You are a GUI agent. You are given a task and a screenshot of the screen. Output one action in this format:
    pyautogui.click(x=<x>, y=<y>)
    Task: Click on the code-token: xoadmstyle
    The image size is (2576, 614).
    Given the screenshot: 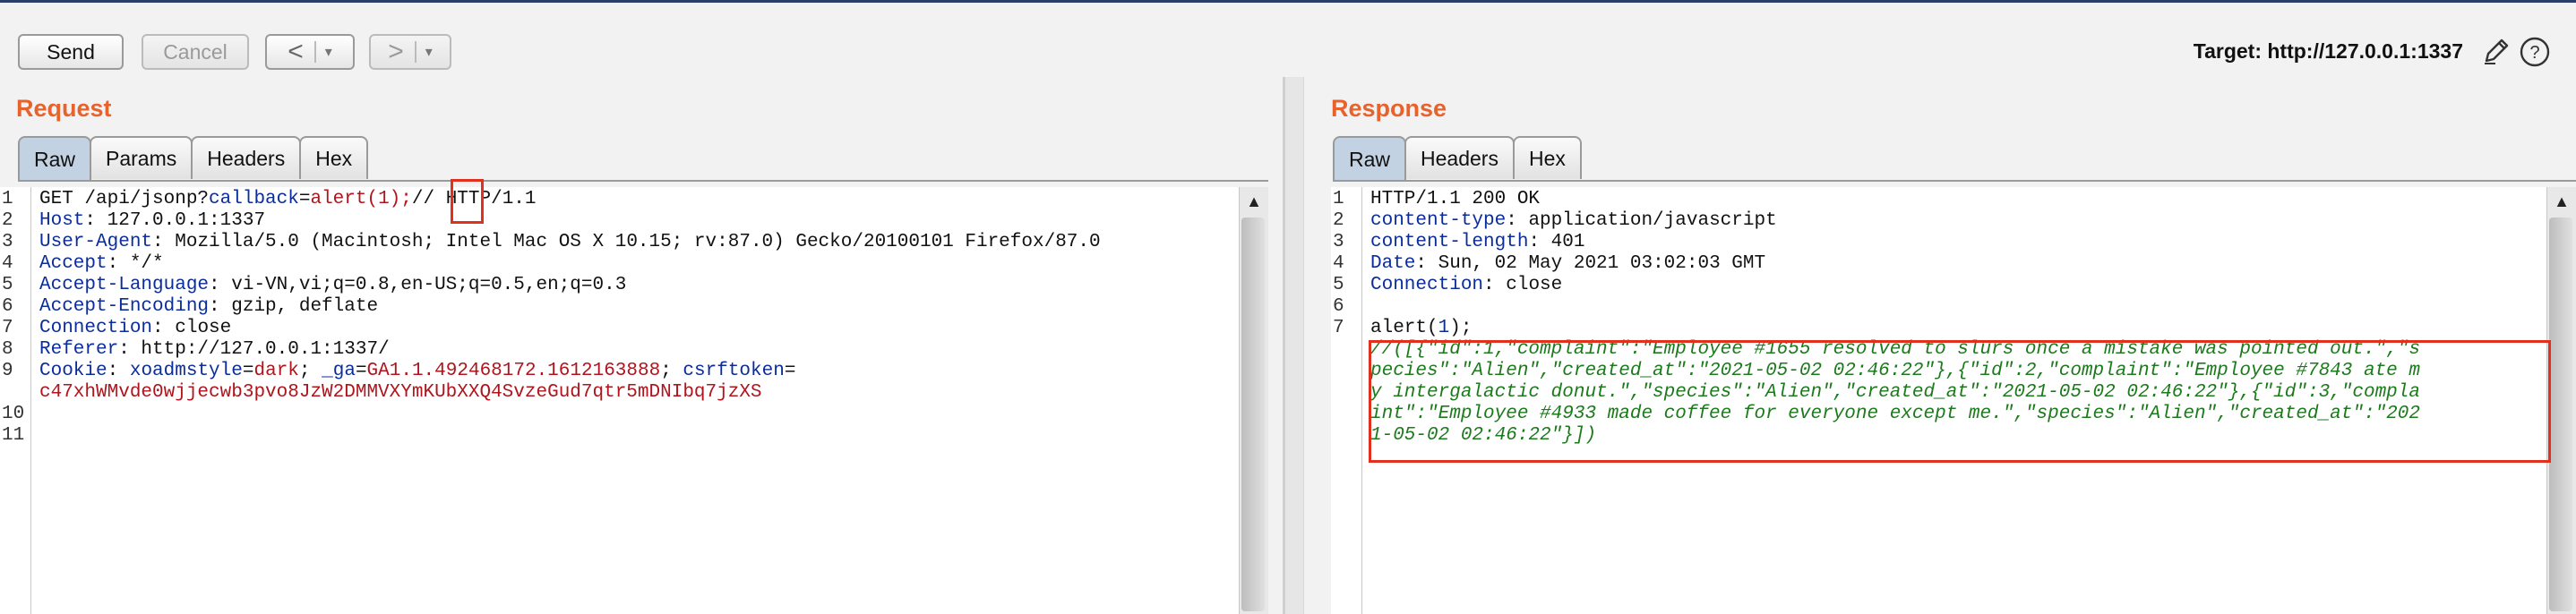 What is the action you would take?
    pyautogui.click(x=186, y=371)
    